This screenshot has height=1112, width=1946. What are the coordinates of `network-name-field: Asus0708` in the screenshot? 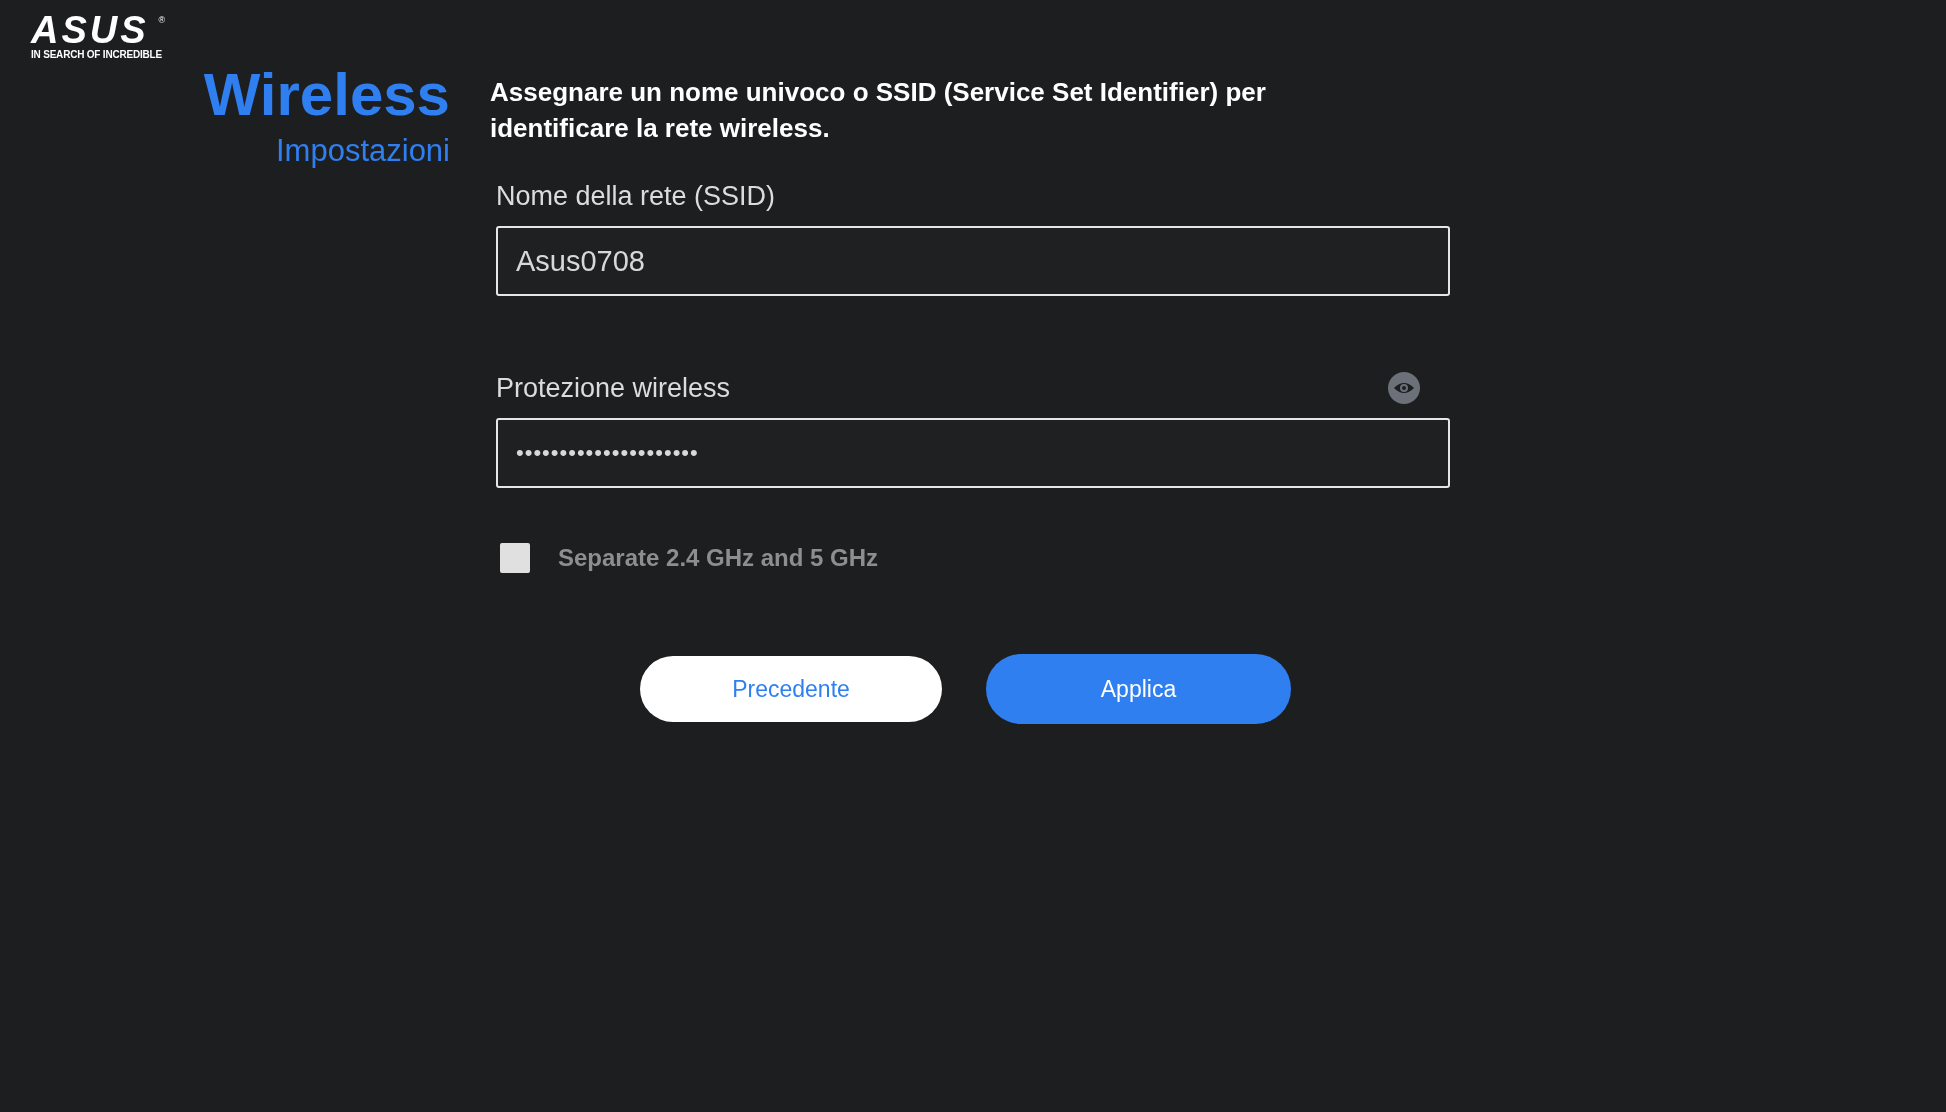 It's located at (973, 261).